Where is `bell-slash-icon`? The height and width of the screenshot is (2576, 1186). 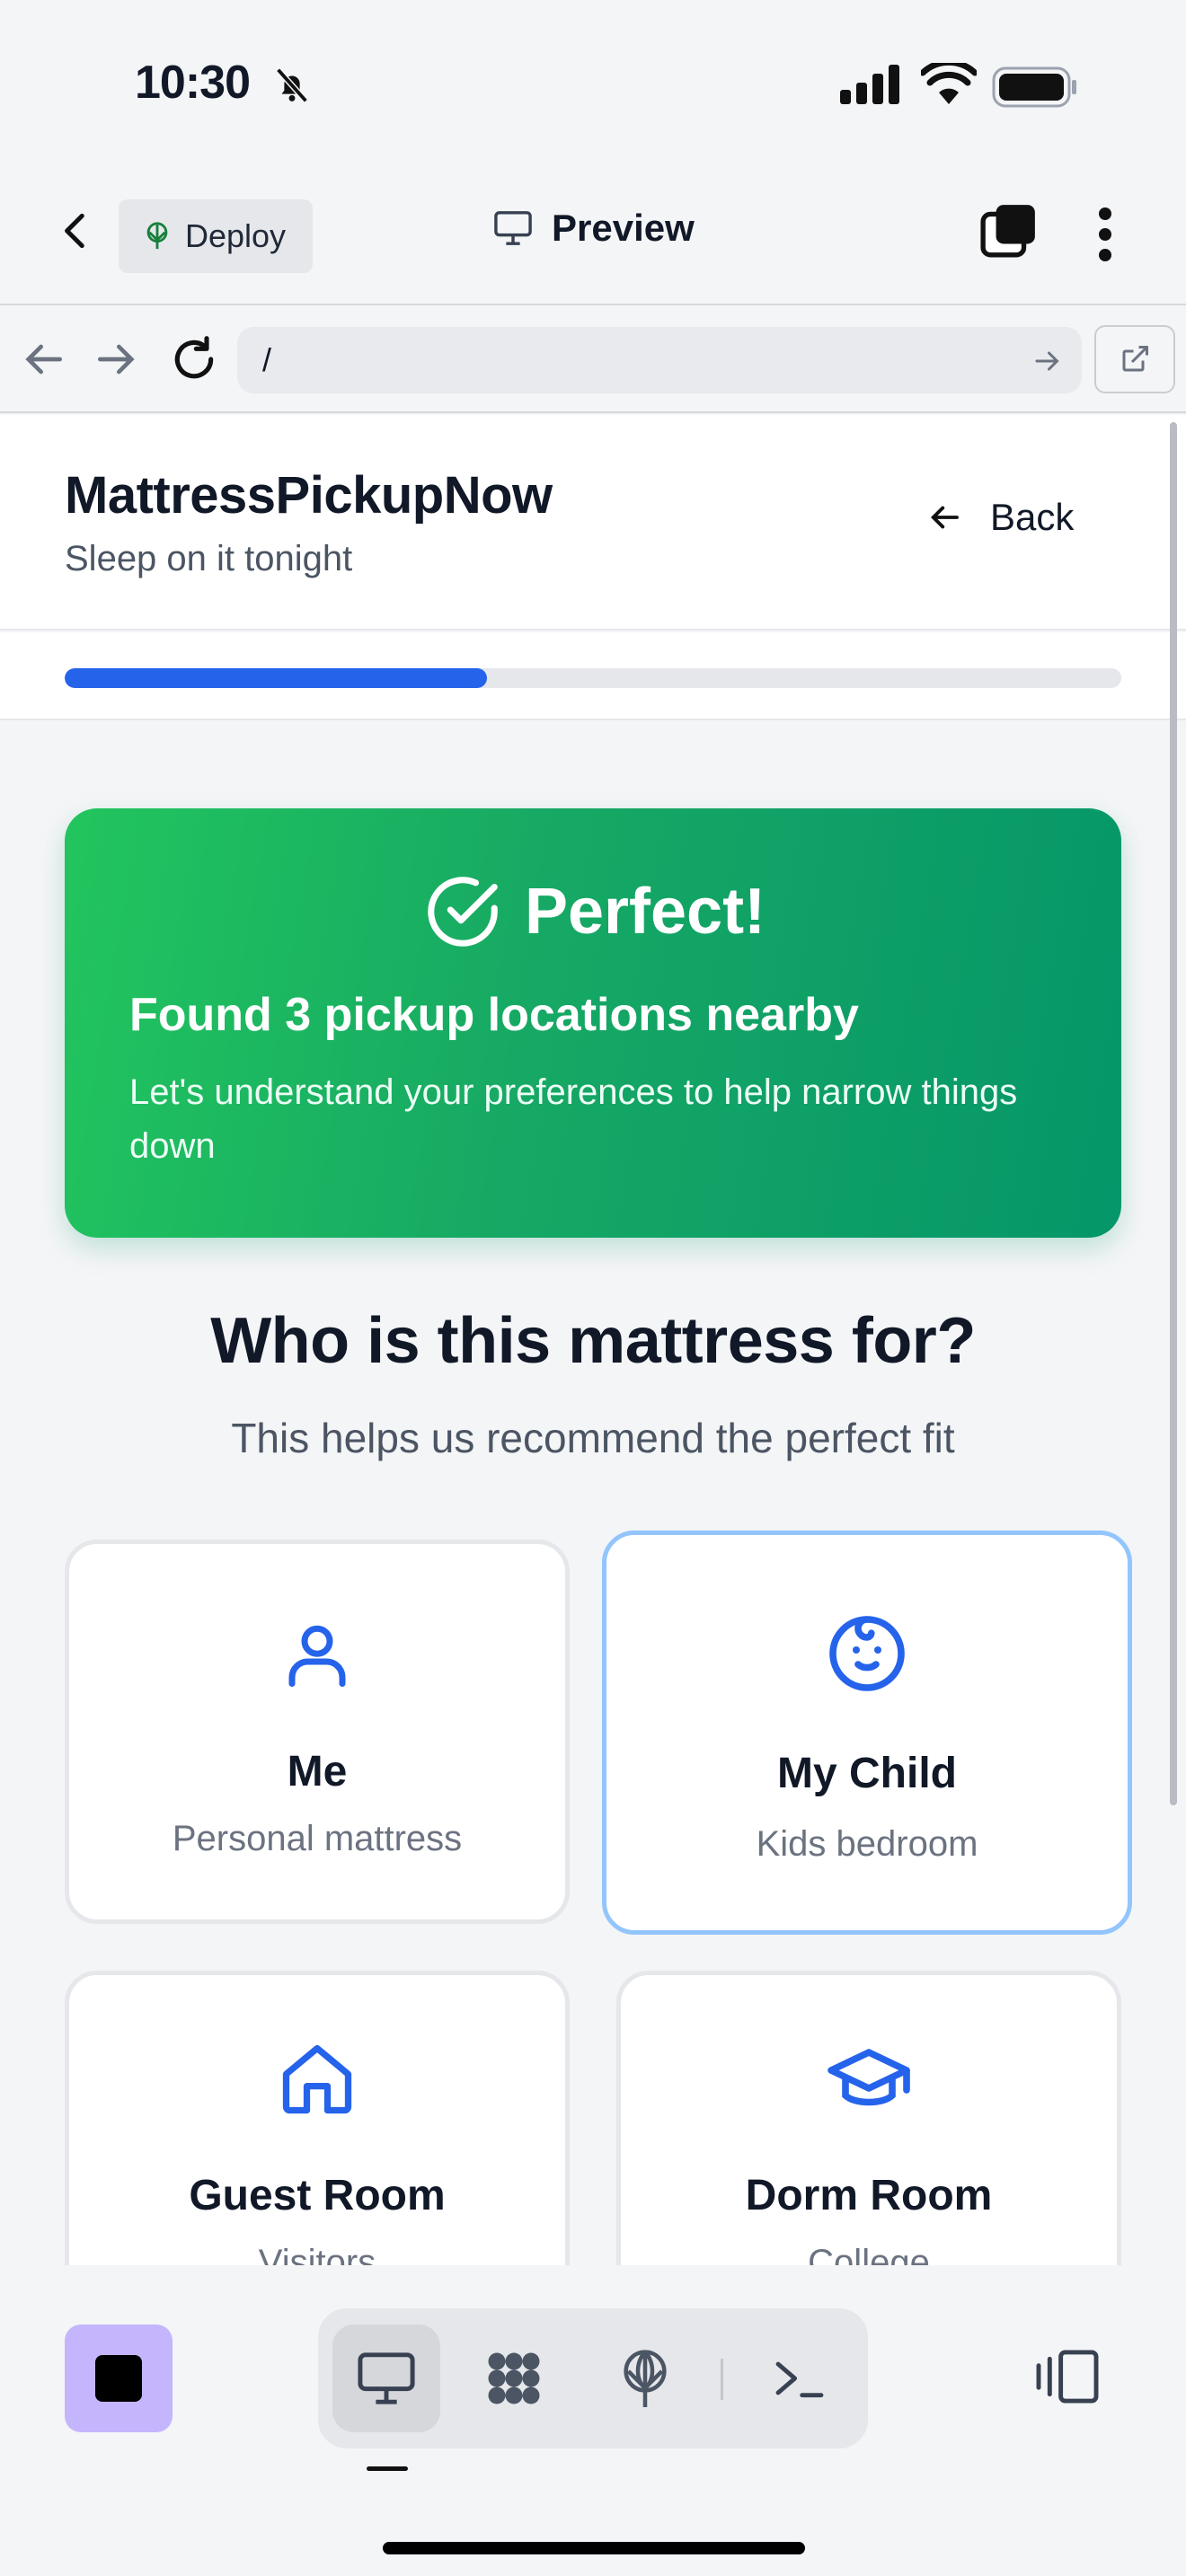 bell-slash-icon is located at coordinates (292, 85).